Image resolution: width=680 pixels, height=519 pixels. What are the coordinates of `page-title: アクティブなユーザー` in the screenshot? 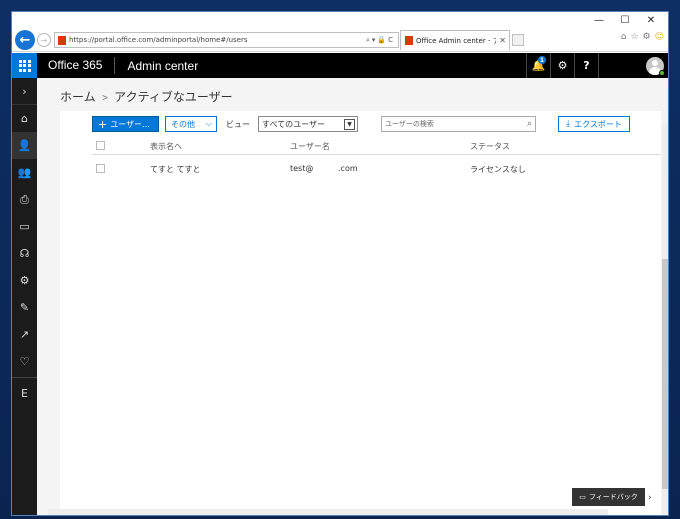 It's located at (173, 97).